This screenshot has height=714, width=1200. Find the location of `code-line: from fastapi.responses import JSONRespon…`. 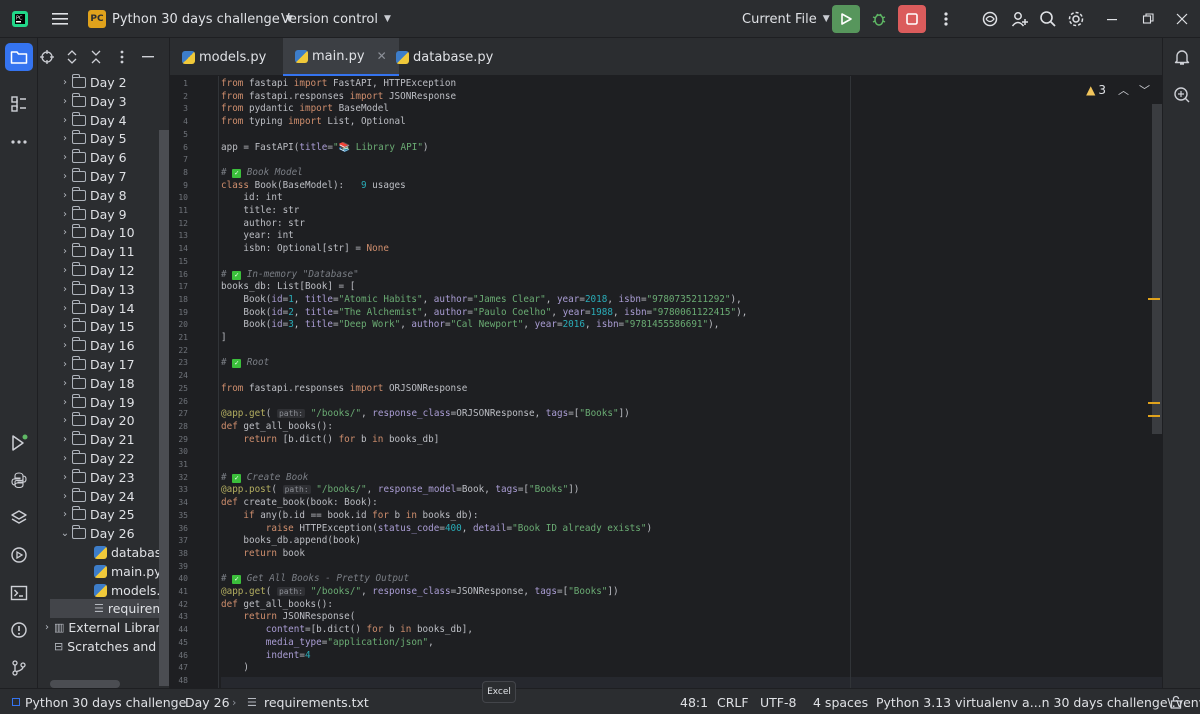

code-line: from fastapi.responses import JSONRespon… is located at coordinates (338, 97).